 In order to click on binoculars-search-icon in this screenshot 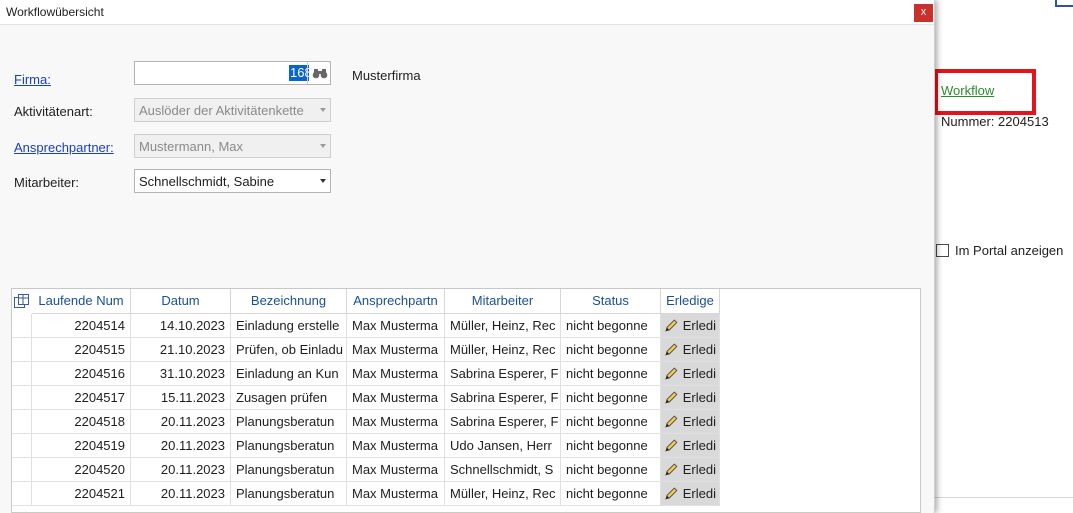, I will do `click(319, 73)`.